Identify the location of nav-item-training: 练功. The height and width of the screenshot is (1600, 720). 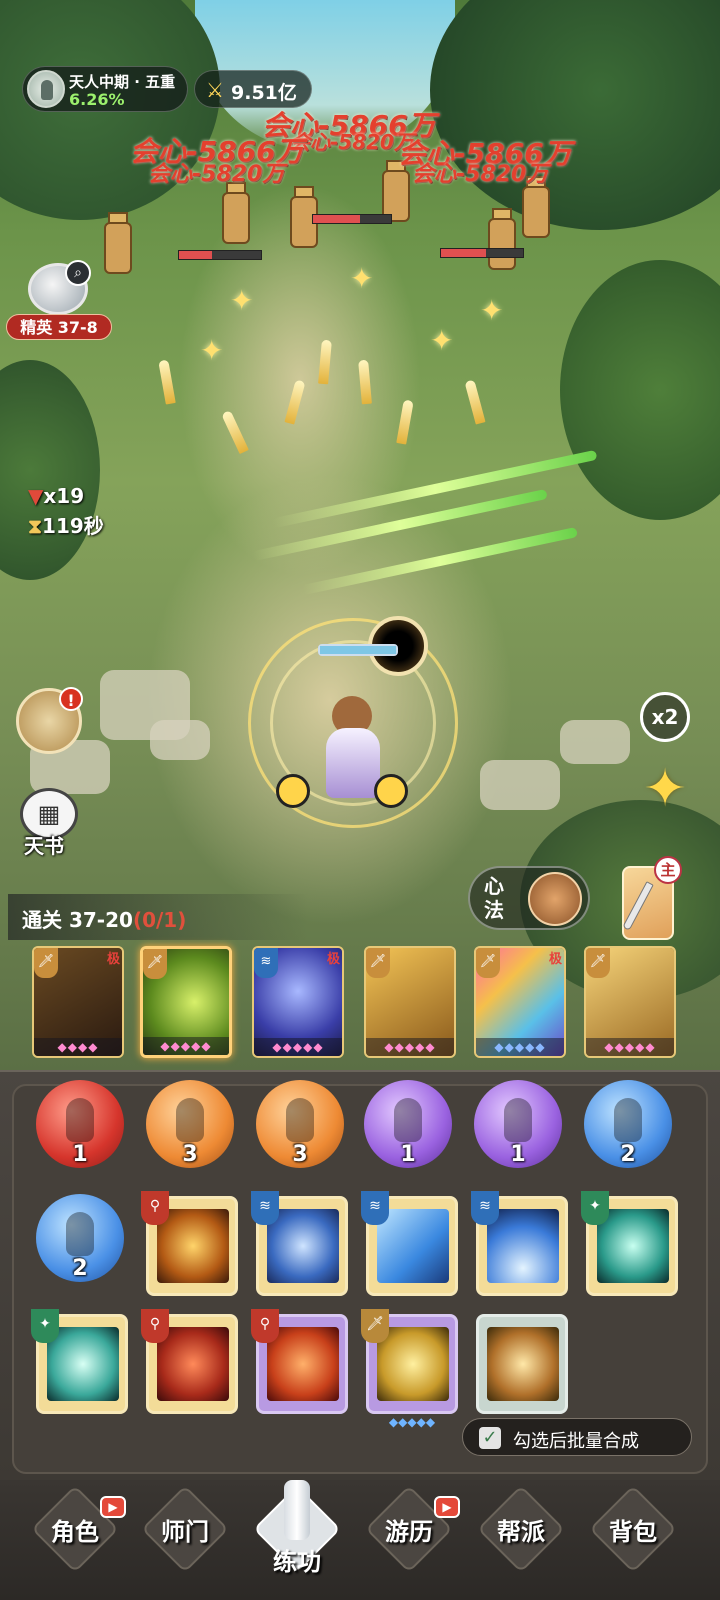
(297, 1530).